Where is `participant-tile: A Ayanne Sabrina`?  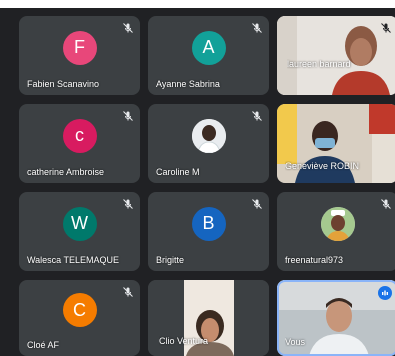
participant-tile: A Ayanne Sabrina is located at coordinates (208, 55).